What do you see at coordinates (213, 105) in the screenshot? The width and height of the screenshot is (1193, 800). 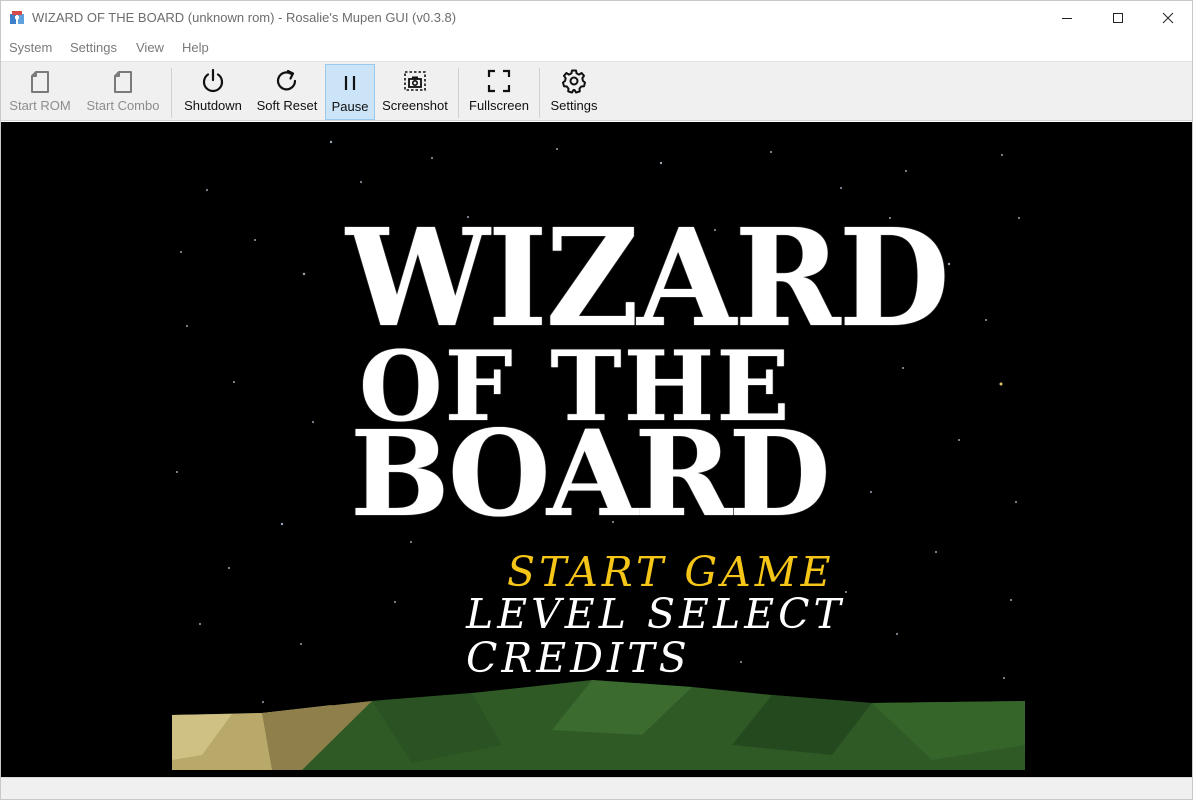 I see `shutdown-label: Shutdown` at bounding box center [213, 105].